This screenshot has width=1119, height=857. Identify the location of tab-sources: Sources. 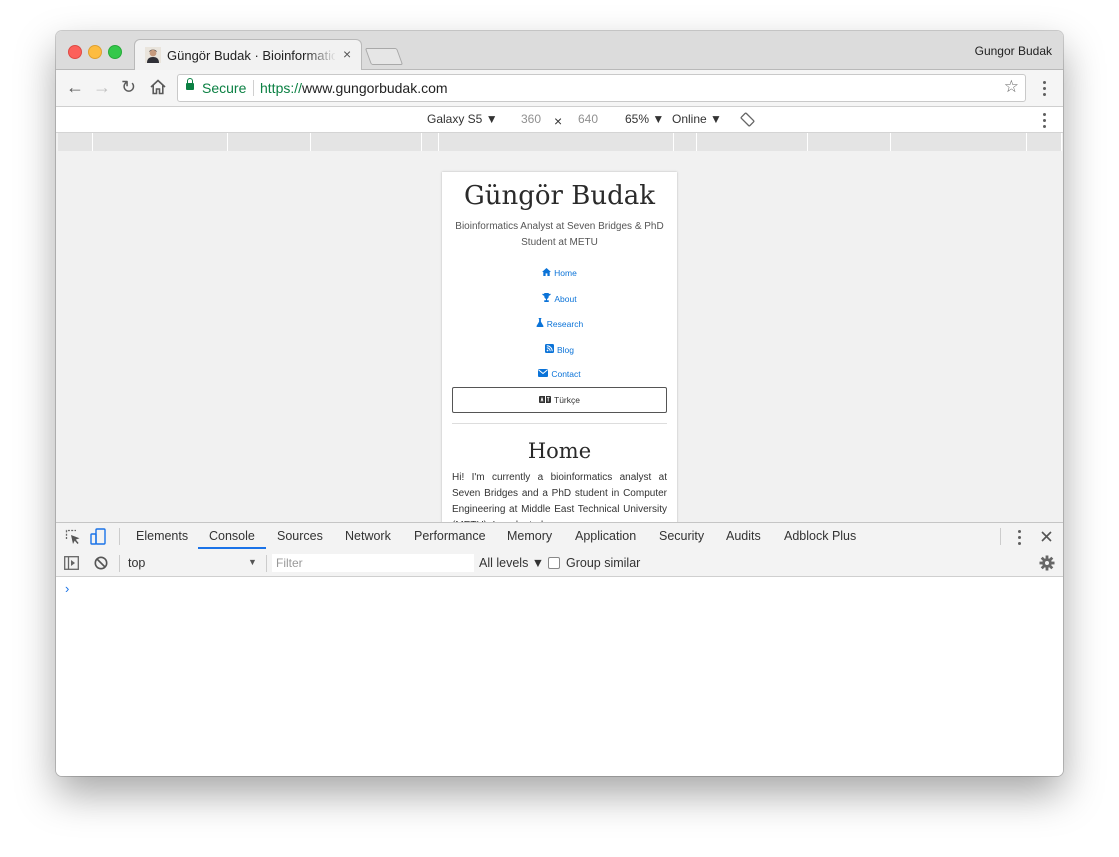
(300, 536).